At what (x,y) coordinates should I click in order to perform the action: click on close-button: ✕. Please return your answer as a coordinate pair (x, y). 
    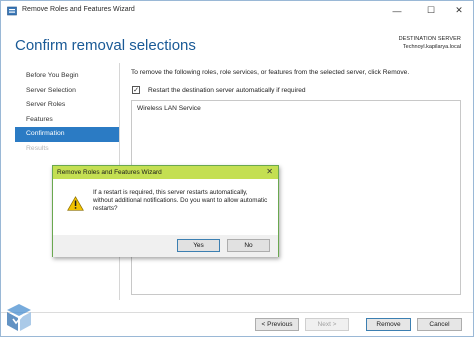
    Looking at the image, I should click on (459, 10).